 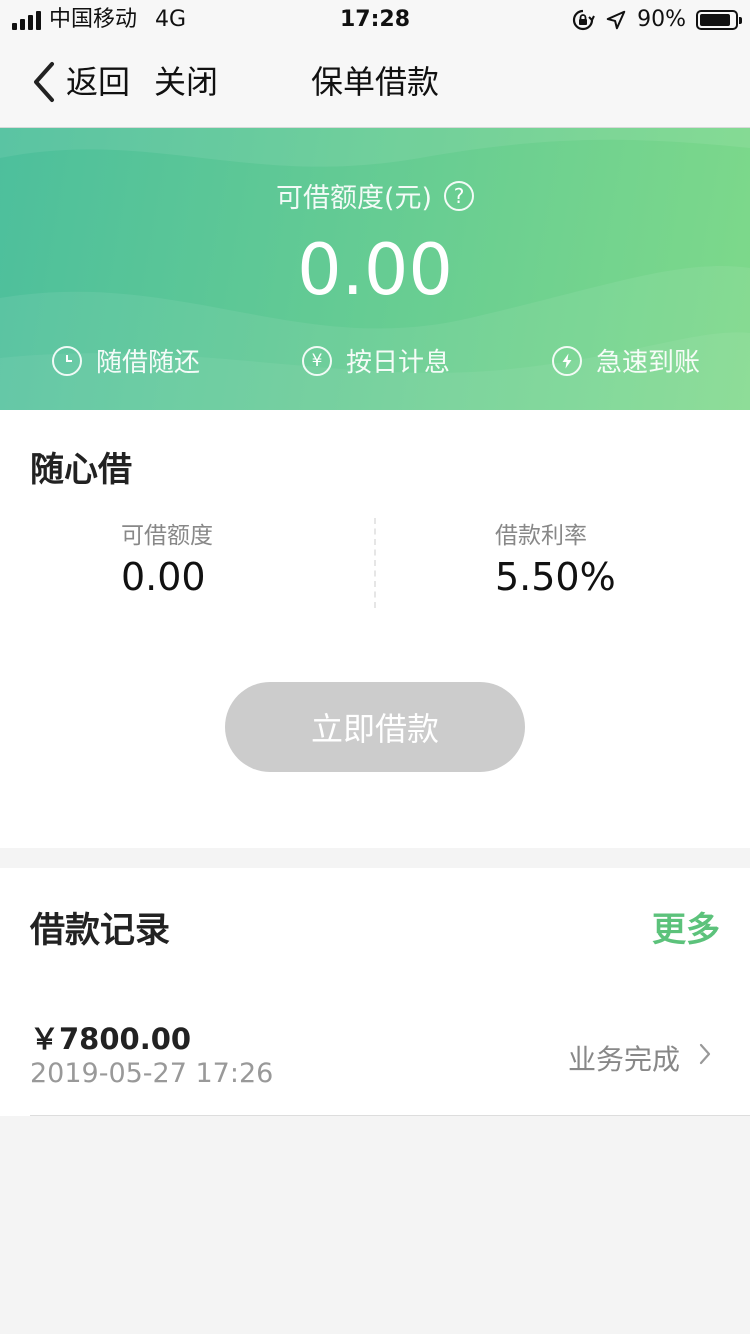 I want to click on credit-amount: 0.00, so click(x=375, y=270).